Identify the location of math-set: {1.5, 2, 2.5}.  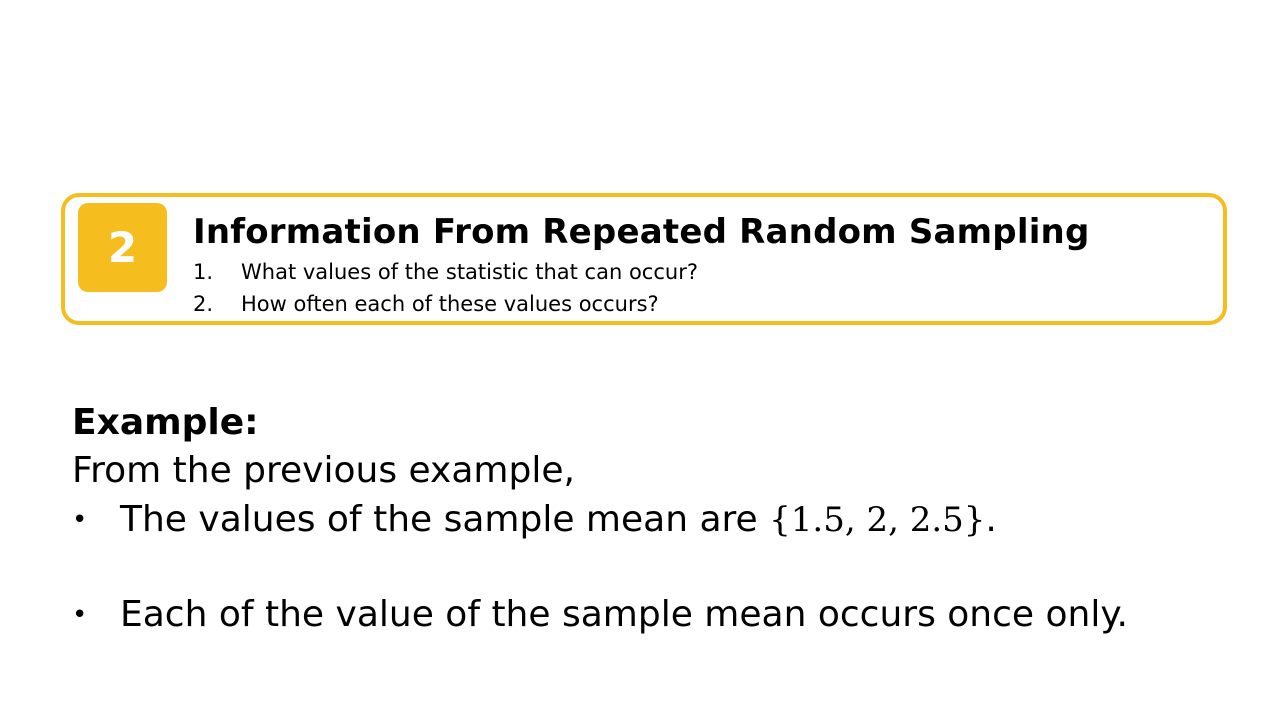
(877, 520).